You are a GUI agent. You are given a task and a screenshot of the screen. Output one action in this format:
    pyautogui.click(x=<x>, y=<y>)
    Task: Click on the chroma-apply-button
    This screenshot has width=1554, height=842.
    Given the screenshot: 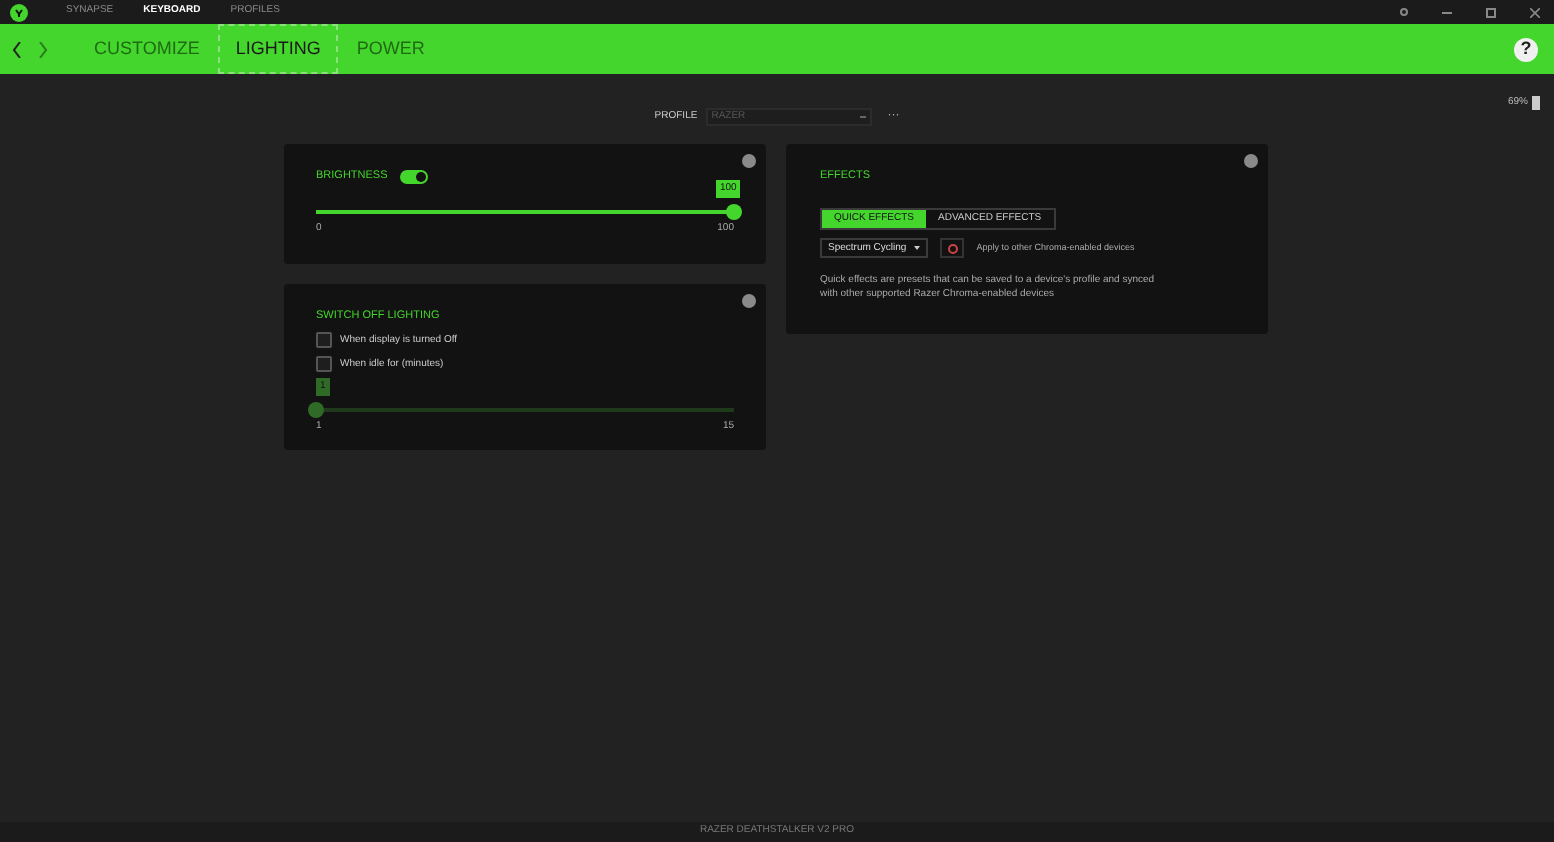 What is the action you would take?
    pyautogui.click(x=952, y=248)
    